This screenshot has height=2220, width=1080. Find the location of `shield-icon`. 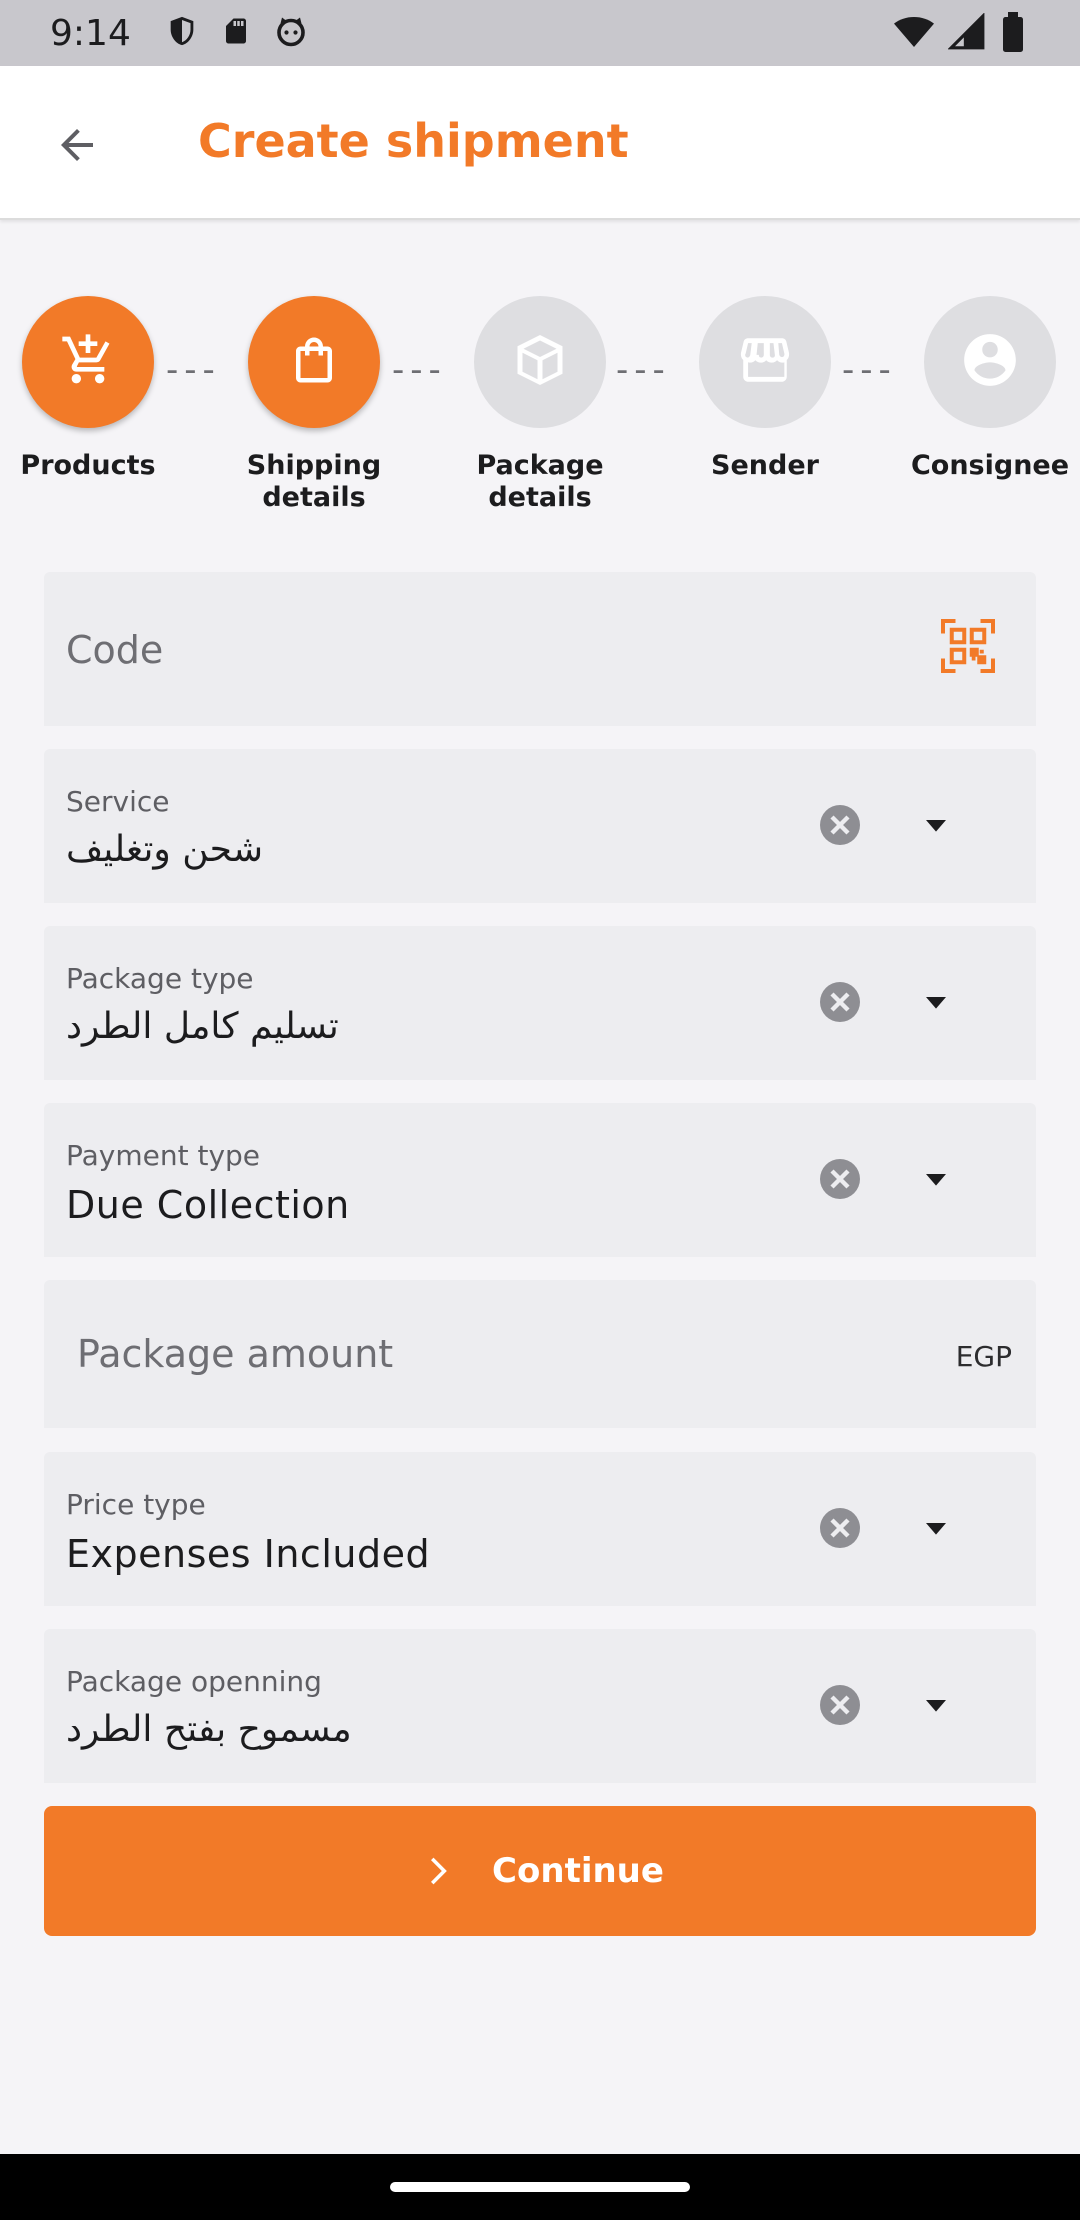

shield-icon is located at coordinates (182, 33).